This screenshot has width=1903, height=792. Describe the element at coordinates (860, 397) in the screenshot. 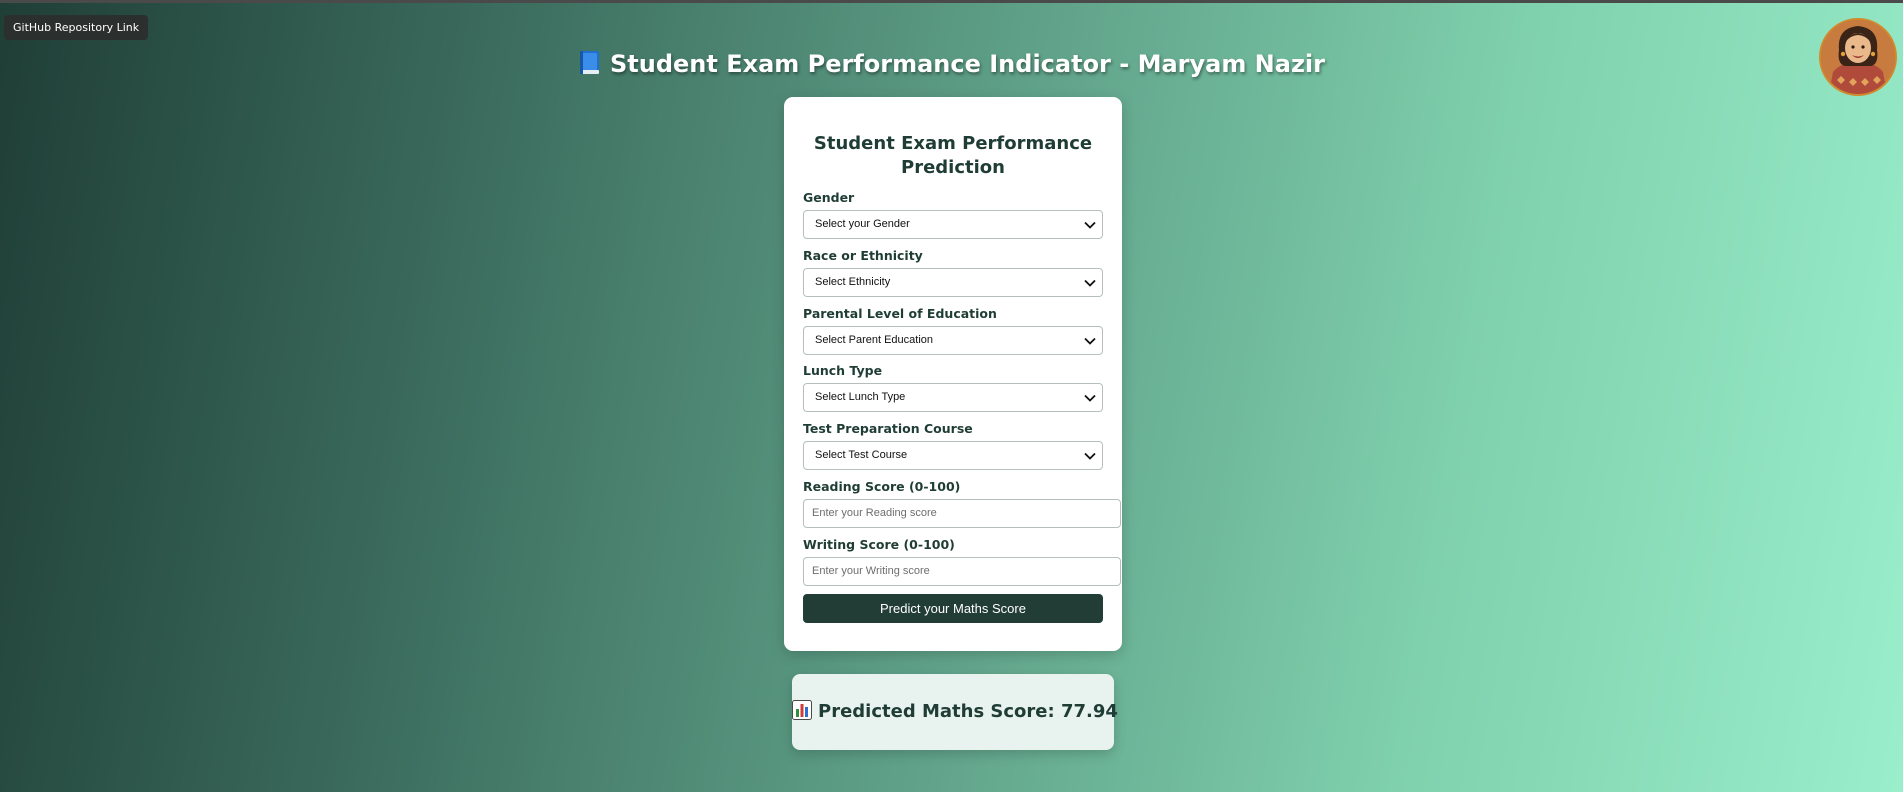

I see `lunch-type-select-value: Select Lunch Type` at that location.